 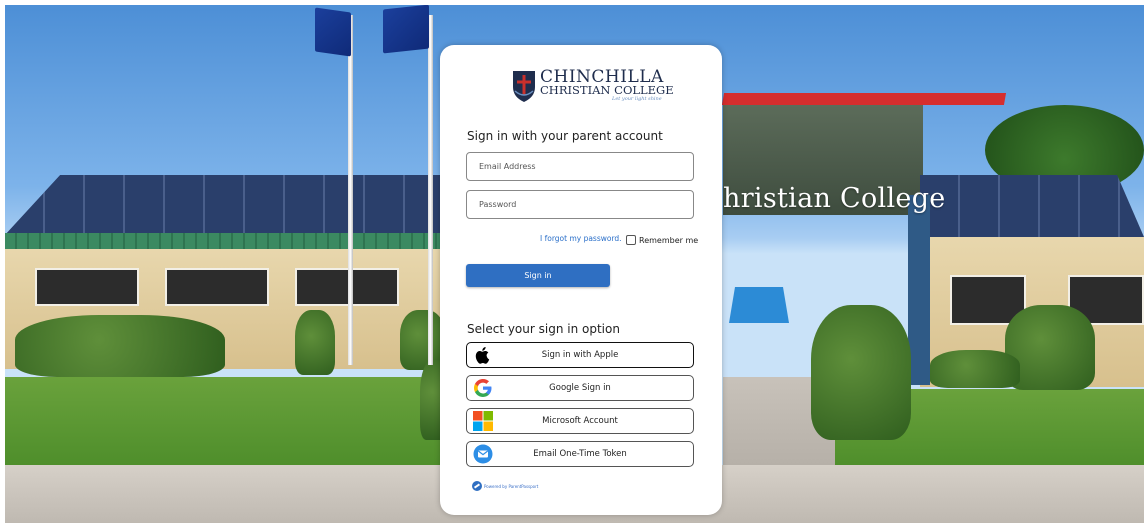 I want to click on solar-roof-right, so click(x=1032, y=206).